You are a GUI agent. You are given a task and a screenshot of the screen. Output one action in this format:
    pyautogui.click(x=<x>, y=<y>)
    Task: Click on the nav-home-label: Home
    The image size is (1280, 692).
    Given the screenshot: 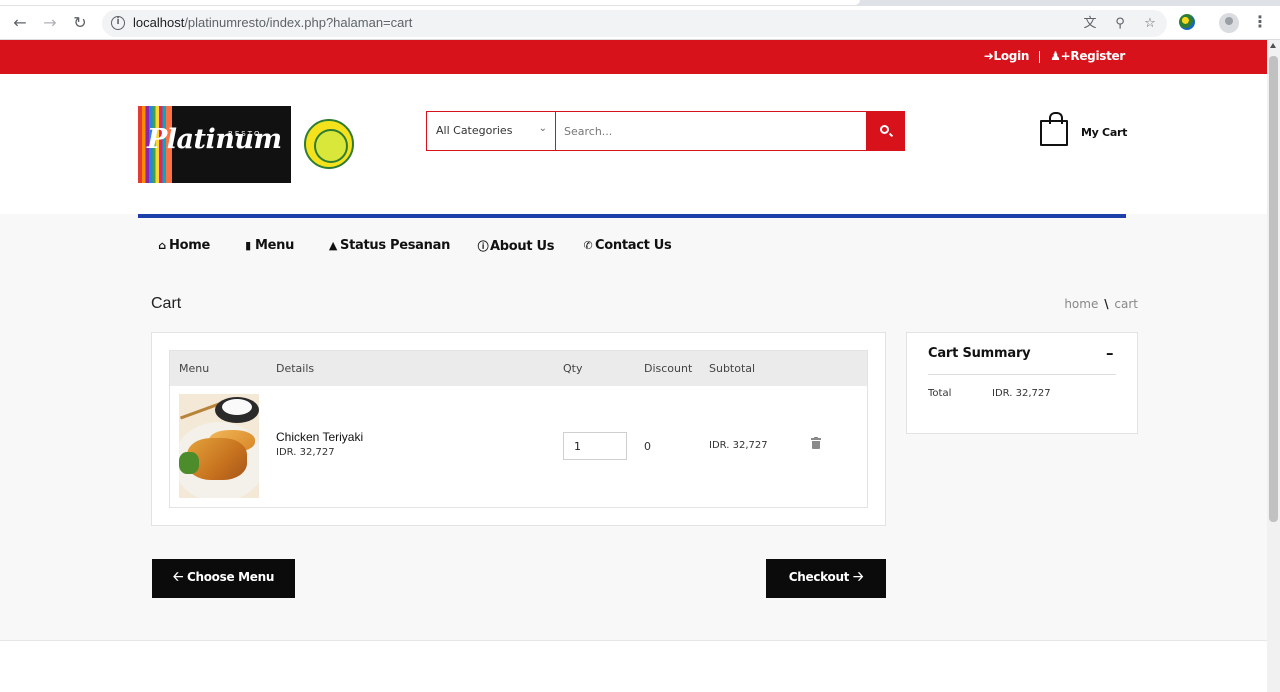 What is the action you would take?
    pyautogui.click(x=189, y=245)
    